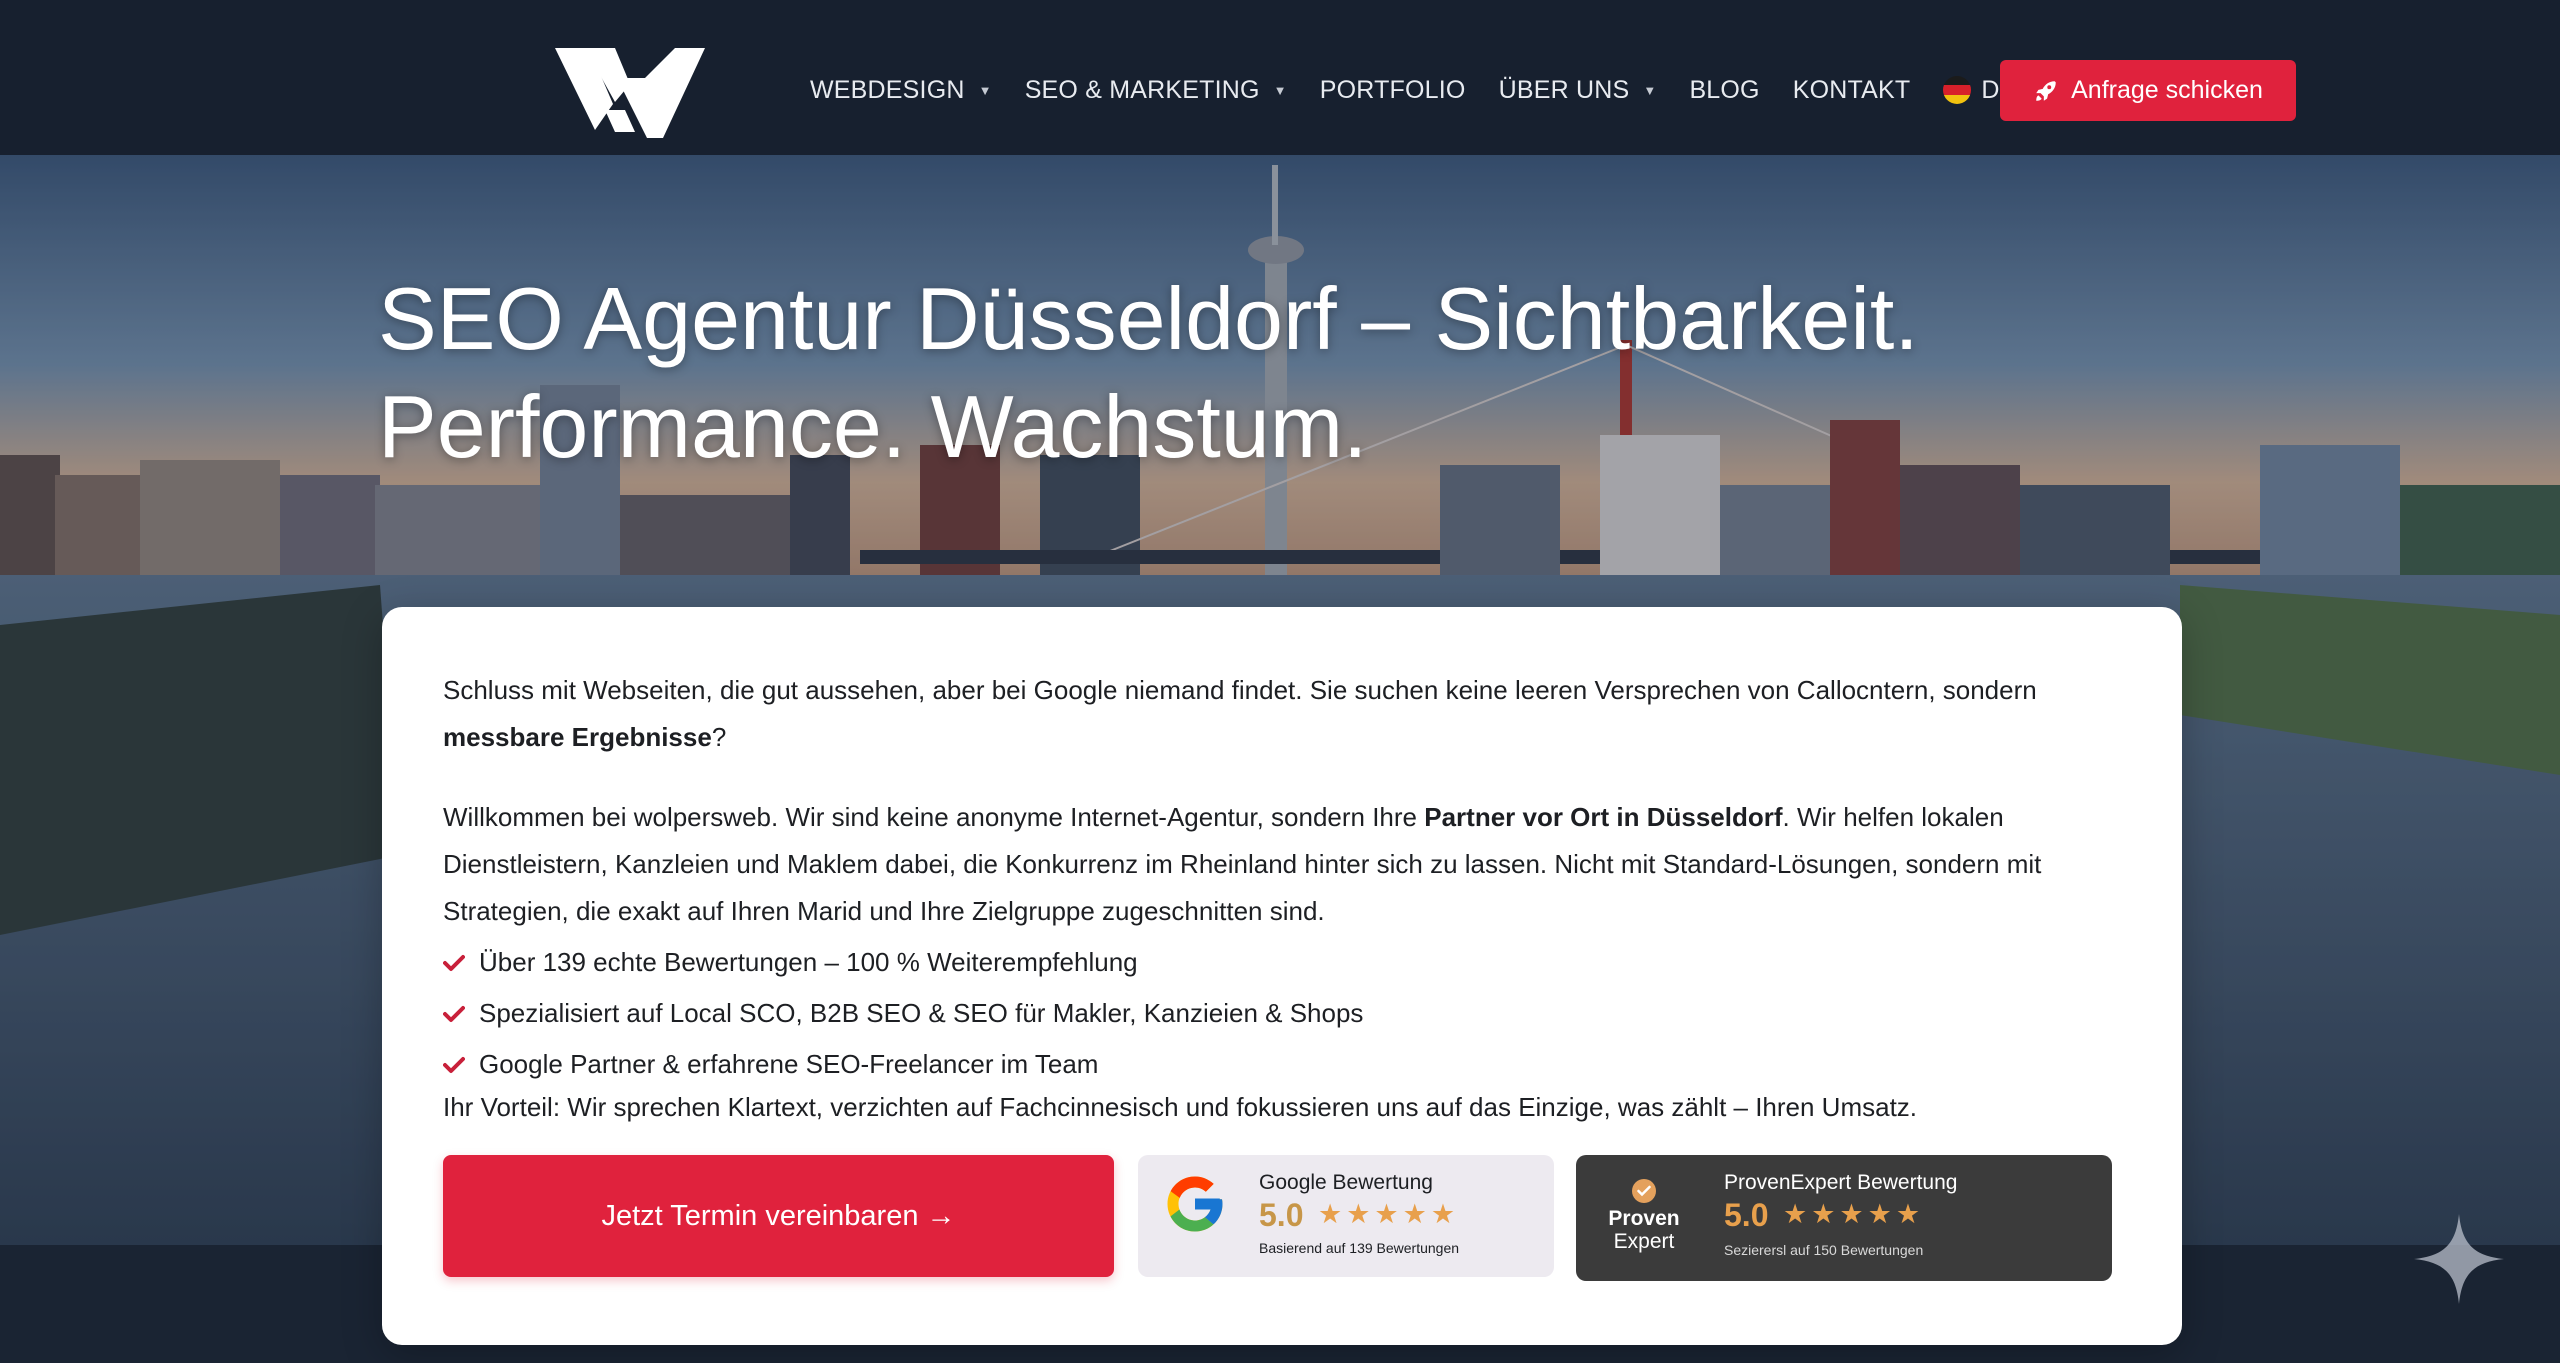 This screenshot has width=2560, height=1363. I want to click on pe-logo-line1: Proven, so click(1644, 1218).